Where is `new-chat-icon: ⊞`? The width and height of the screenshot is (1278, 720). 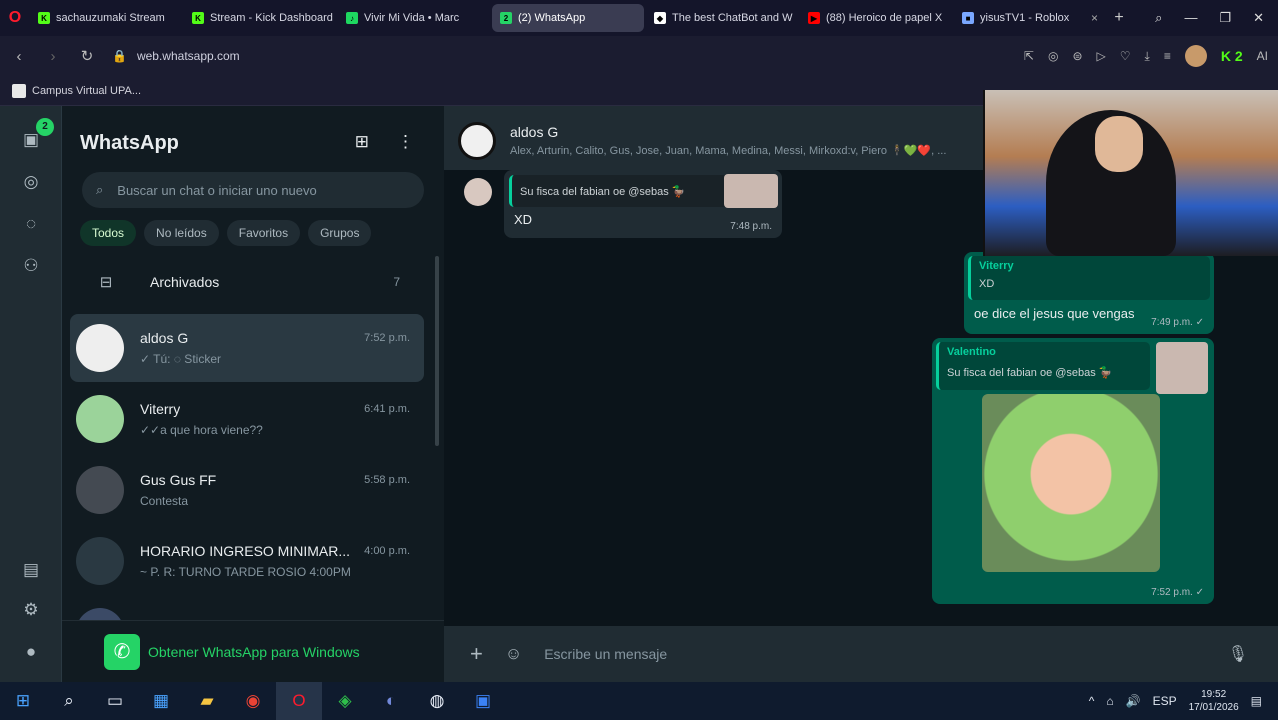 new-chat-icon: ⊞ is located at coordinates (362, 142).